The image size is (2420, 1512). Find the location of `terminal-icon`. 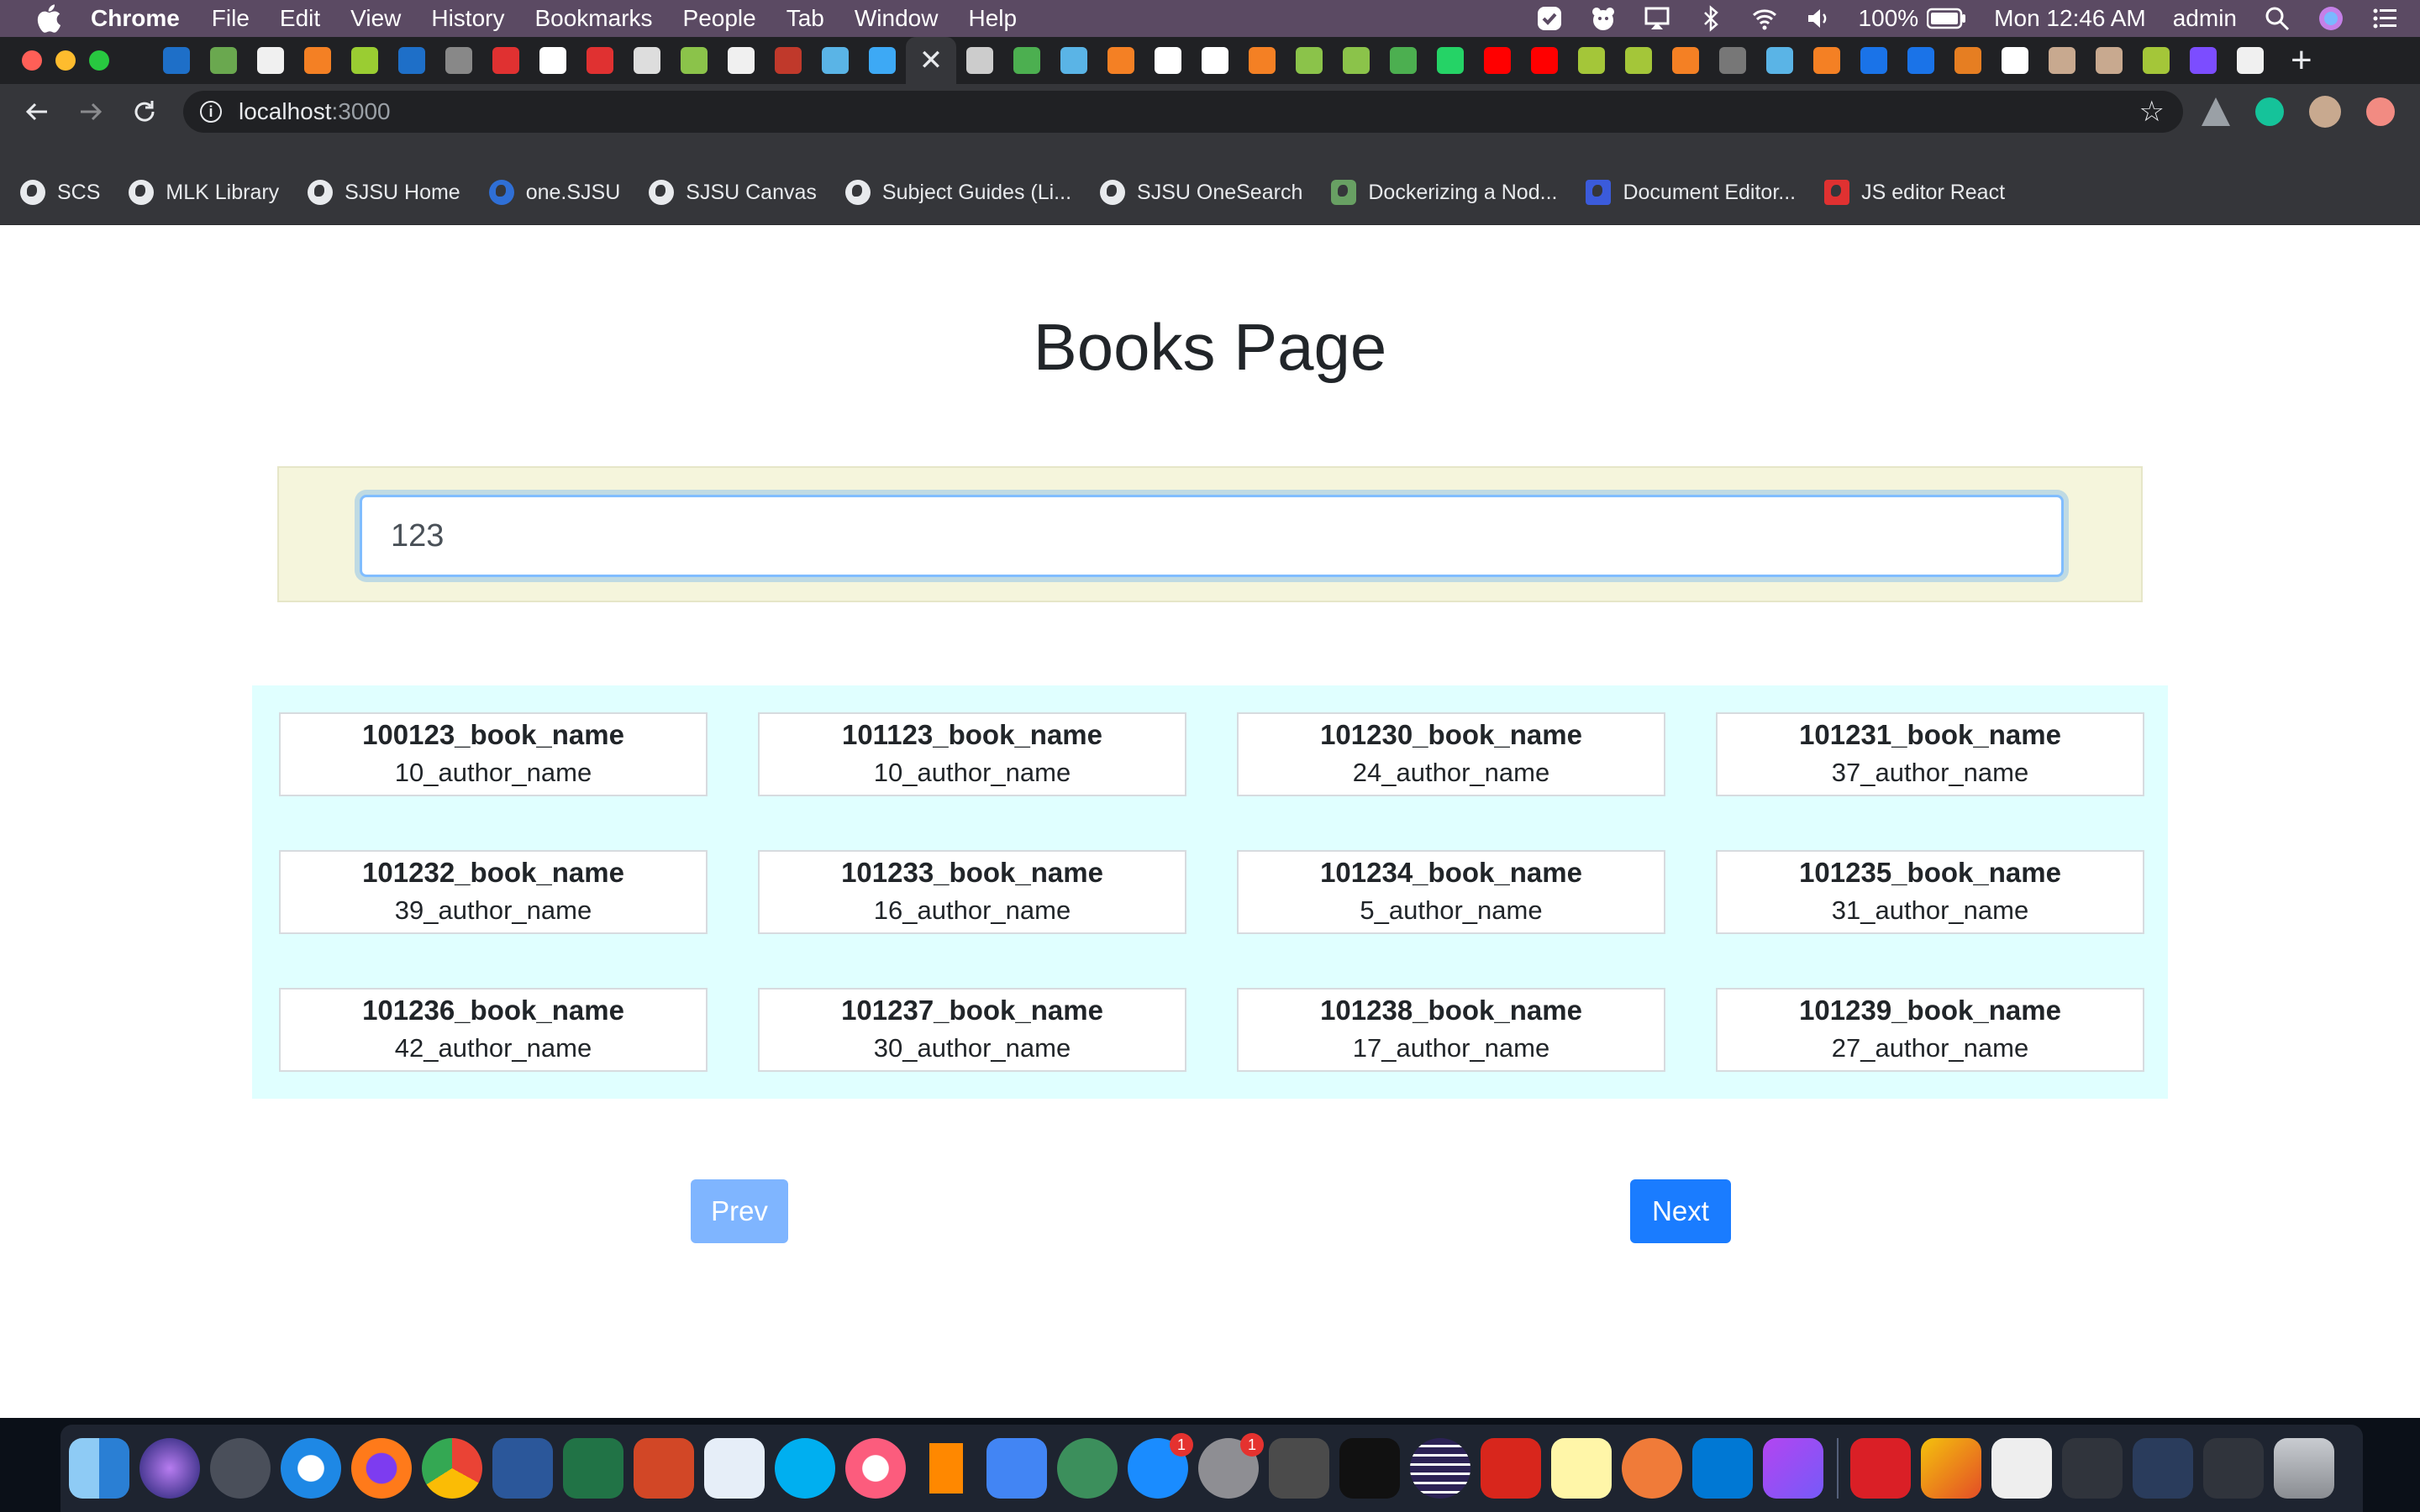

terminal-icon is located at coordinates (1369, 1468).